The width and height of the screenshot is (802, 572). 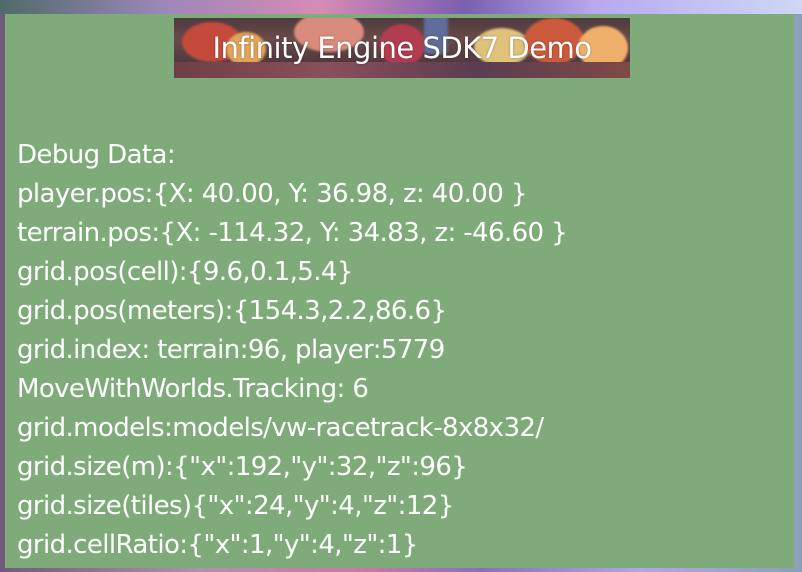 I want to click on debug-line-grid-size-tiles: grid.size(tiles){"x":24,"y":4,"z":12}, so click(x=235, y=506).